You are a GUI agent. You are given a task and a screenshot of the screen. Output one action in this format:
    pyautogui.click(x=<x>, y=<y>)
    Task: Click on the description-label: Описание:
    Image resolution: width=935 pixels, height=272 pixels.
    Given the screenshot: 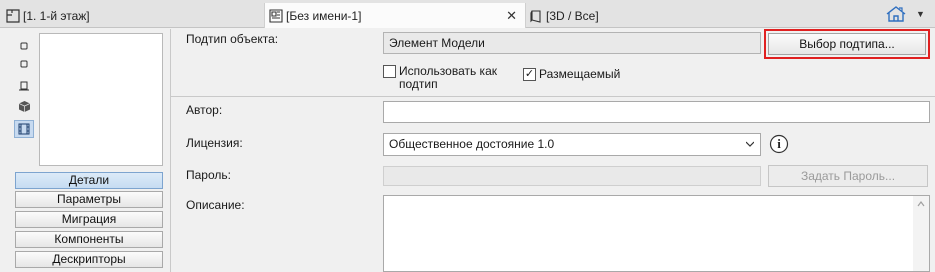 What is the action you would take?
    pyautogui.click(x=215, y=205)
    